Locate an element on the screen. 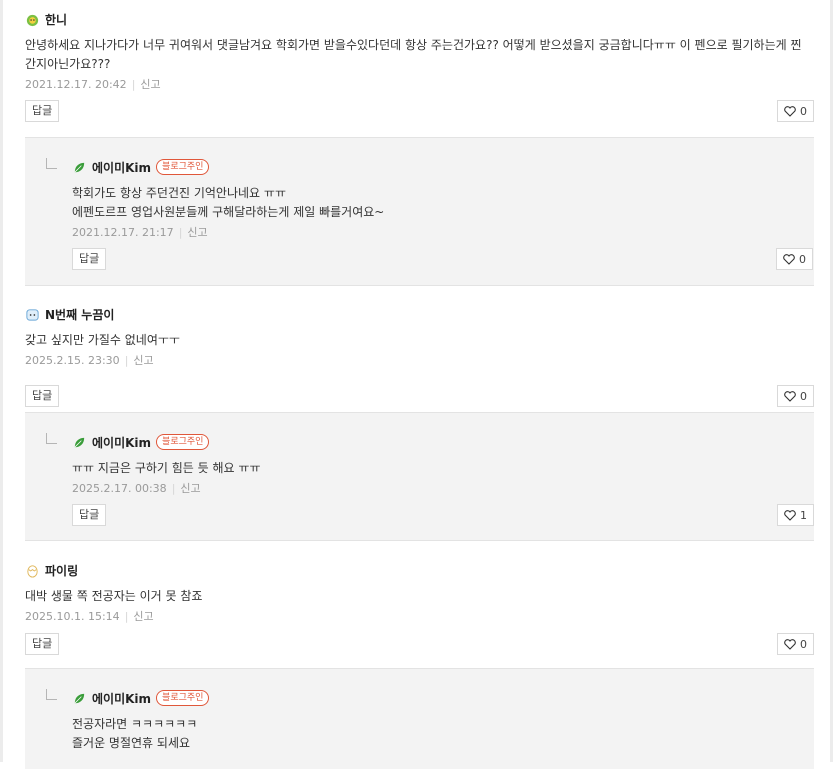 The image size is (833, 769). comment-text: 대박 생물 쪽 전공자는 이거 못 참죠 is located at coordinates (114, 596).